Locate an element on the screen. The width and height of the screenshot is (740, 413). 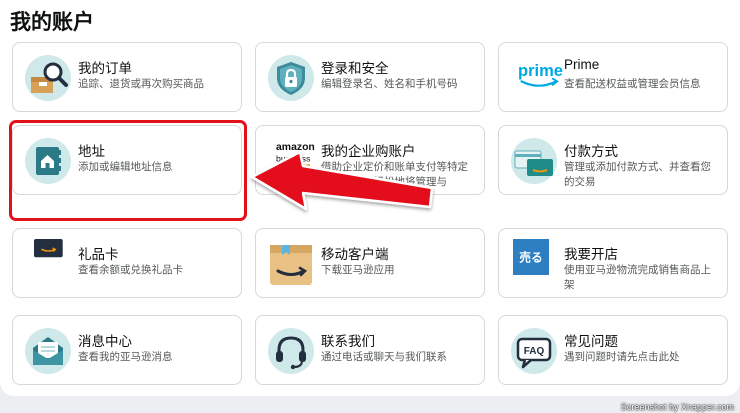
watermark: Screenshot by Xnapper.com is located at coordinates (677, 407).